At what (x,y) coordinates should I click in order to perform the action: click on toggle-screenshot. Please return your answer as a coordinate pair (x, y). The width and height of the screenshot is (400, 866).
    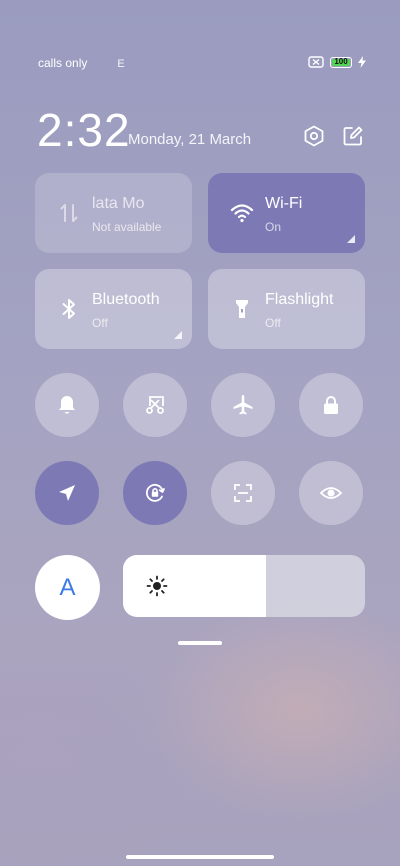
    Looking at the image, I should click on (155, 405).